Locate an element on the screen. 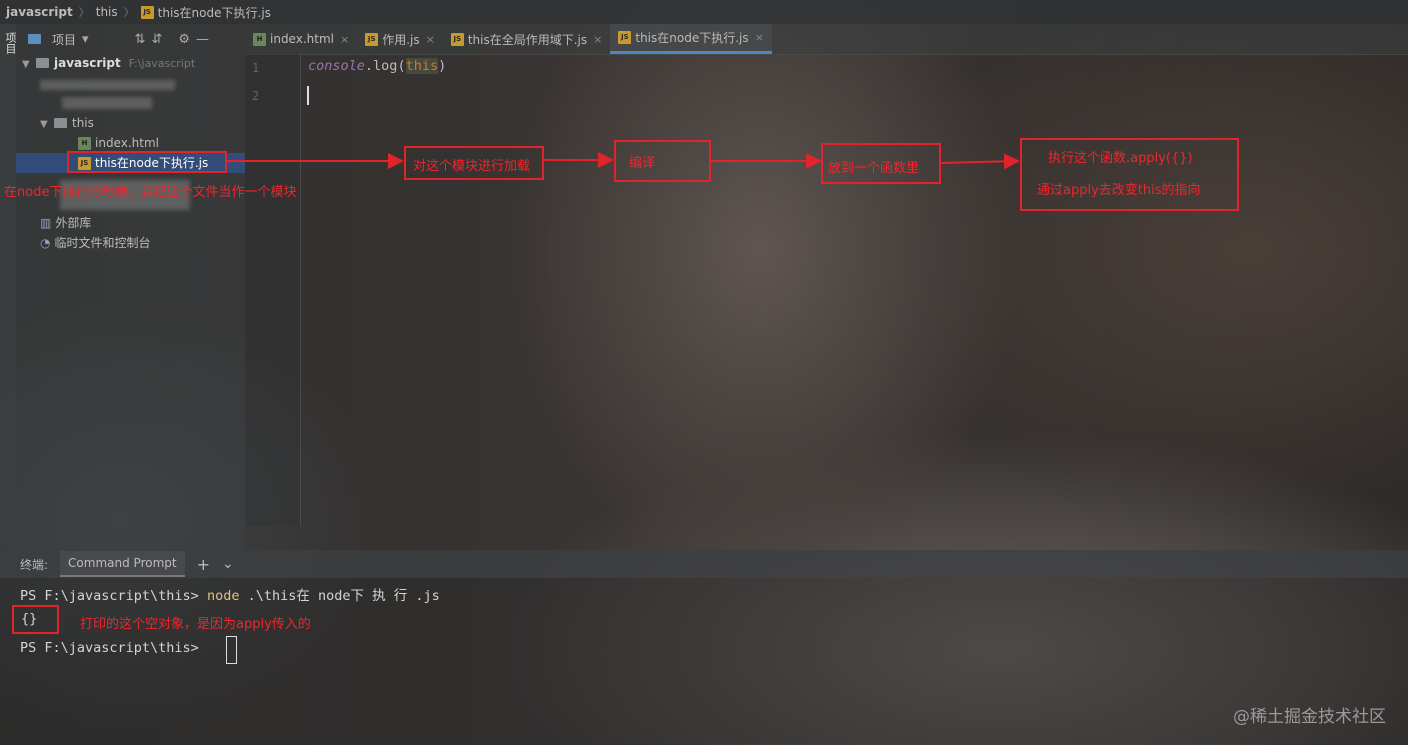 The image size is (1408, 745). annotation-compile: 编译 is located at coordinates (642, 163).